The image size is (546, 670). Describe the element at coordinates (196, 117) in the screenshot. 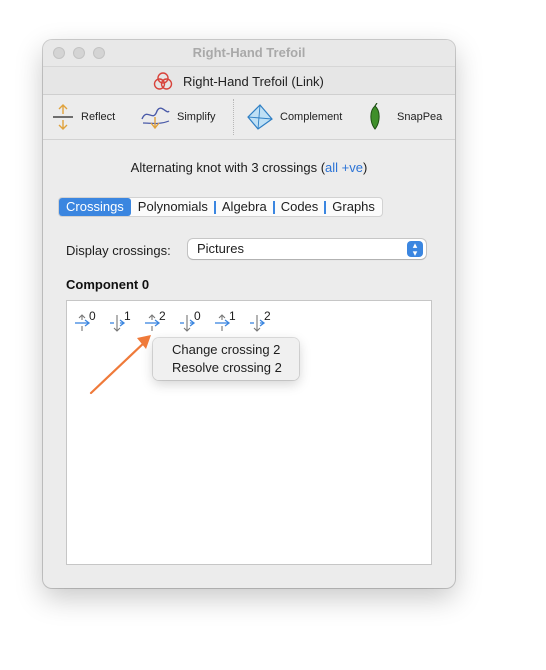

I see `simplify-label: Simplify` at that location.